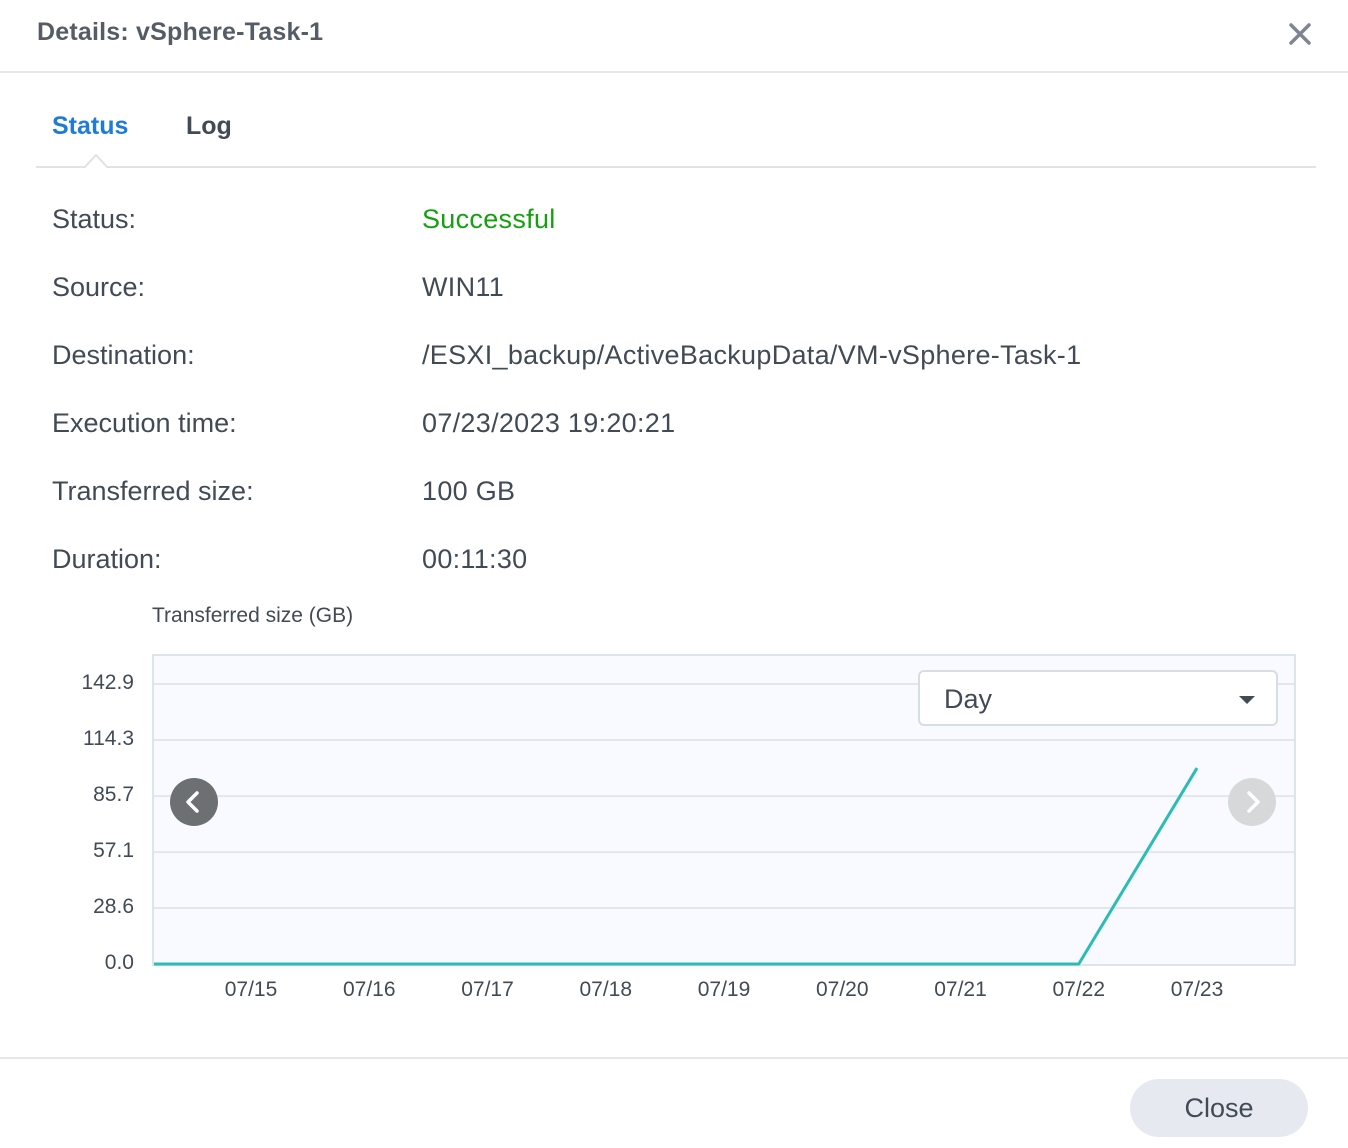 This screenshot has width=1348, height=1148. What do you see at coordinates (489, 219) in the screenshot?
I see `status-value: Successful` at bounding box center [489, 219].